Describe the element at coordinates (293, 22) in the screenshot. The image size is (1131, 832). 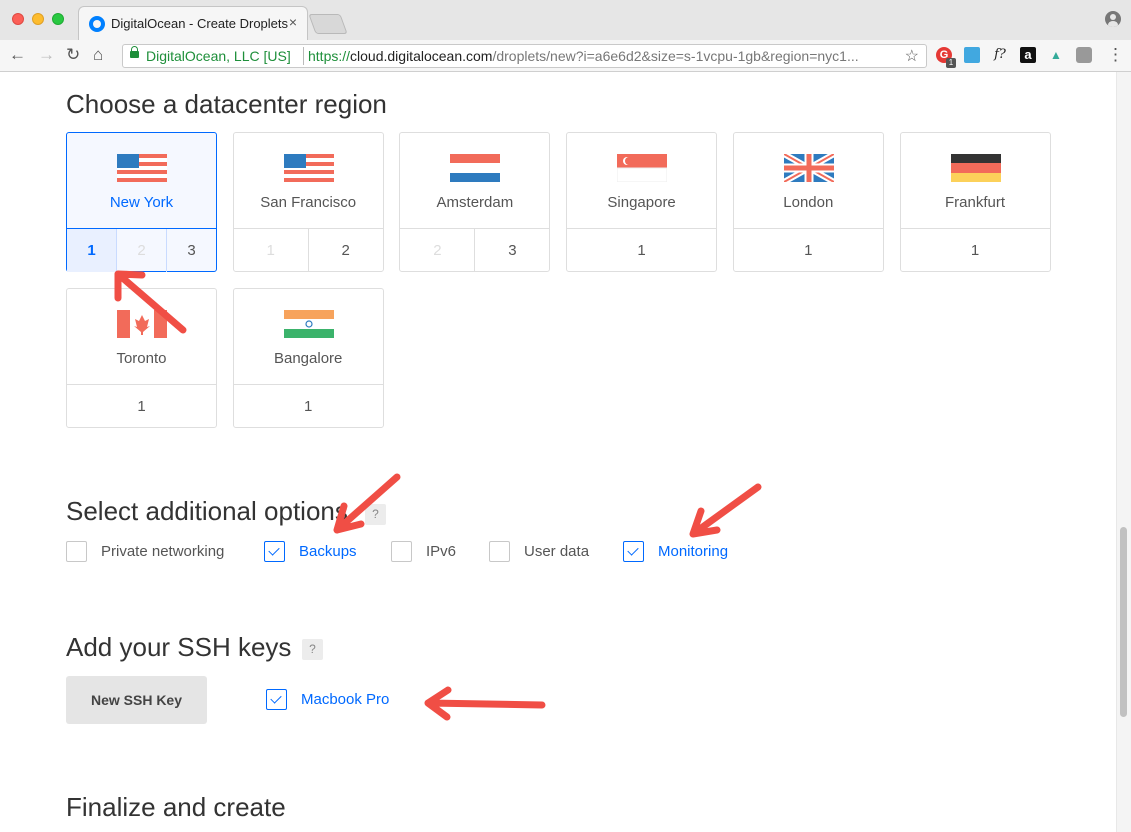
I see `tab-close-icon: ×` at that location.